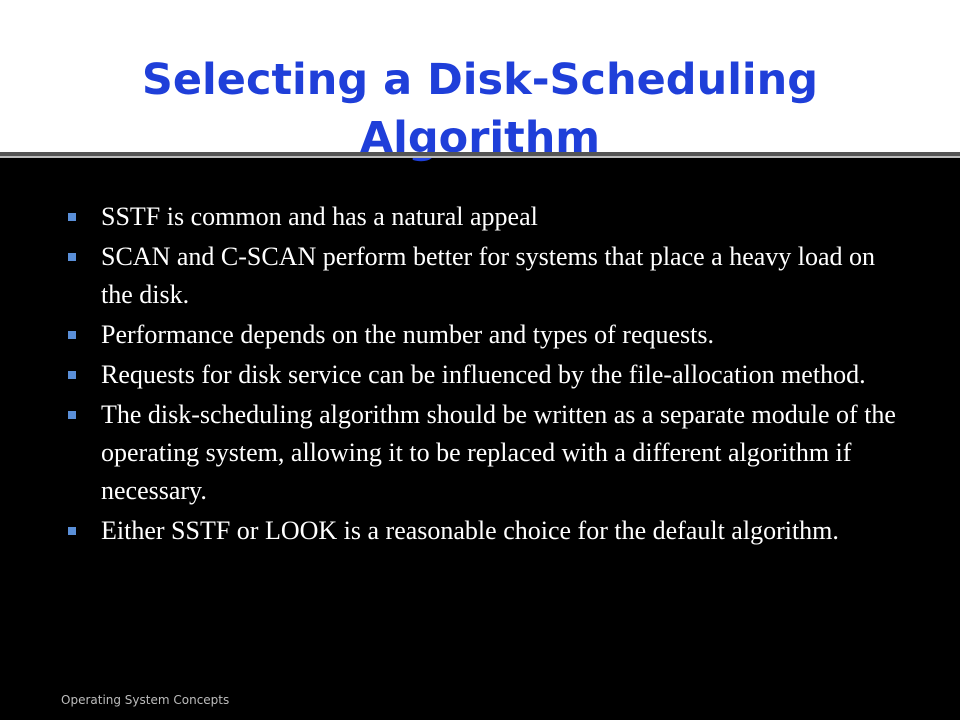  I want to click on title-divider-light, so click(480, 157).